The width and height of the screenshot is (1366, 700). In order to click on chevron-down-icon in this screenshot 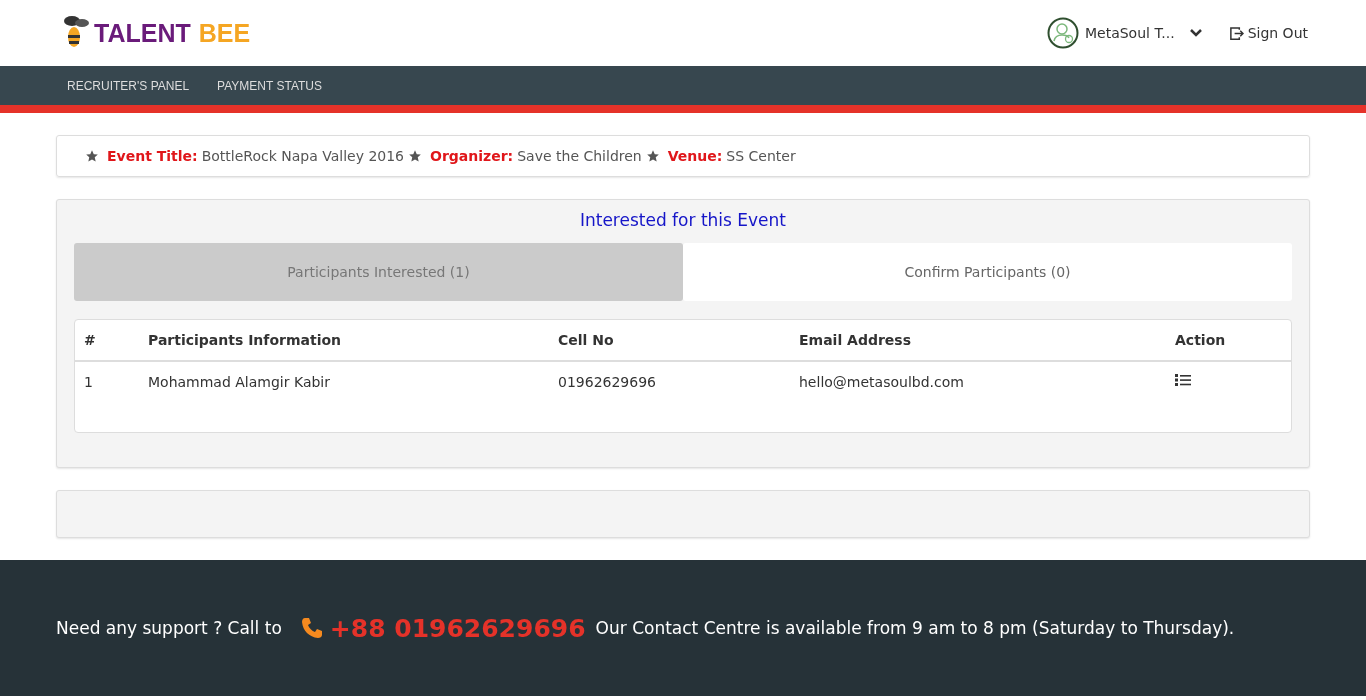, I will do `click(1195, 33)`.